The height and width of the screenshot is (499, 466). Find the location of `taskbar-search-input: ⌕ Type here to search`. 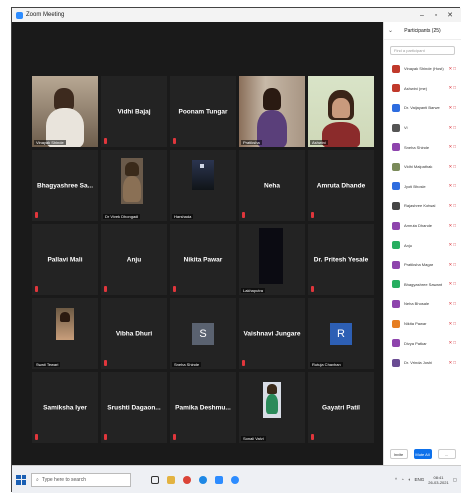

taskbar-search-input: ⌕ Type here to search is located at coordinates (81, 479).